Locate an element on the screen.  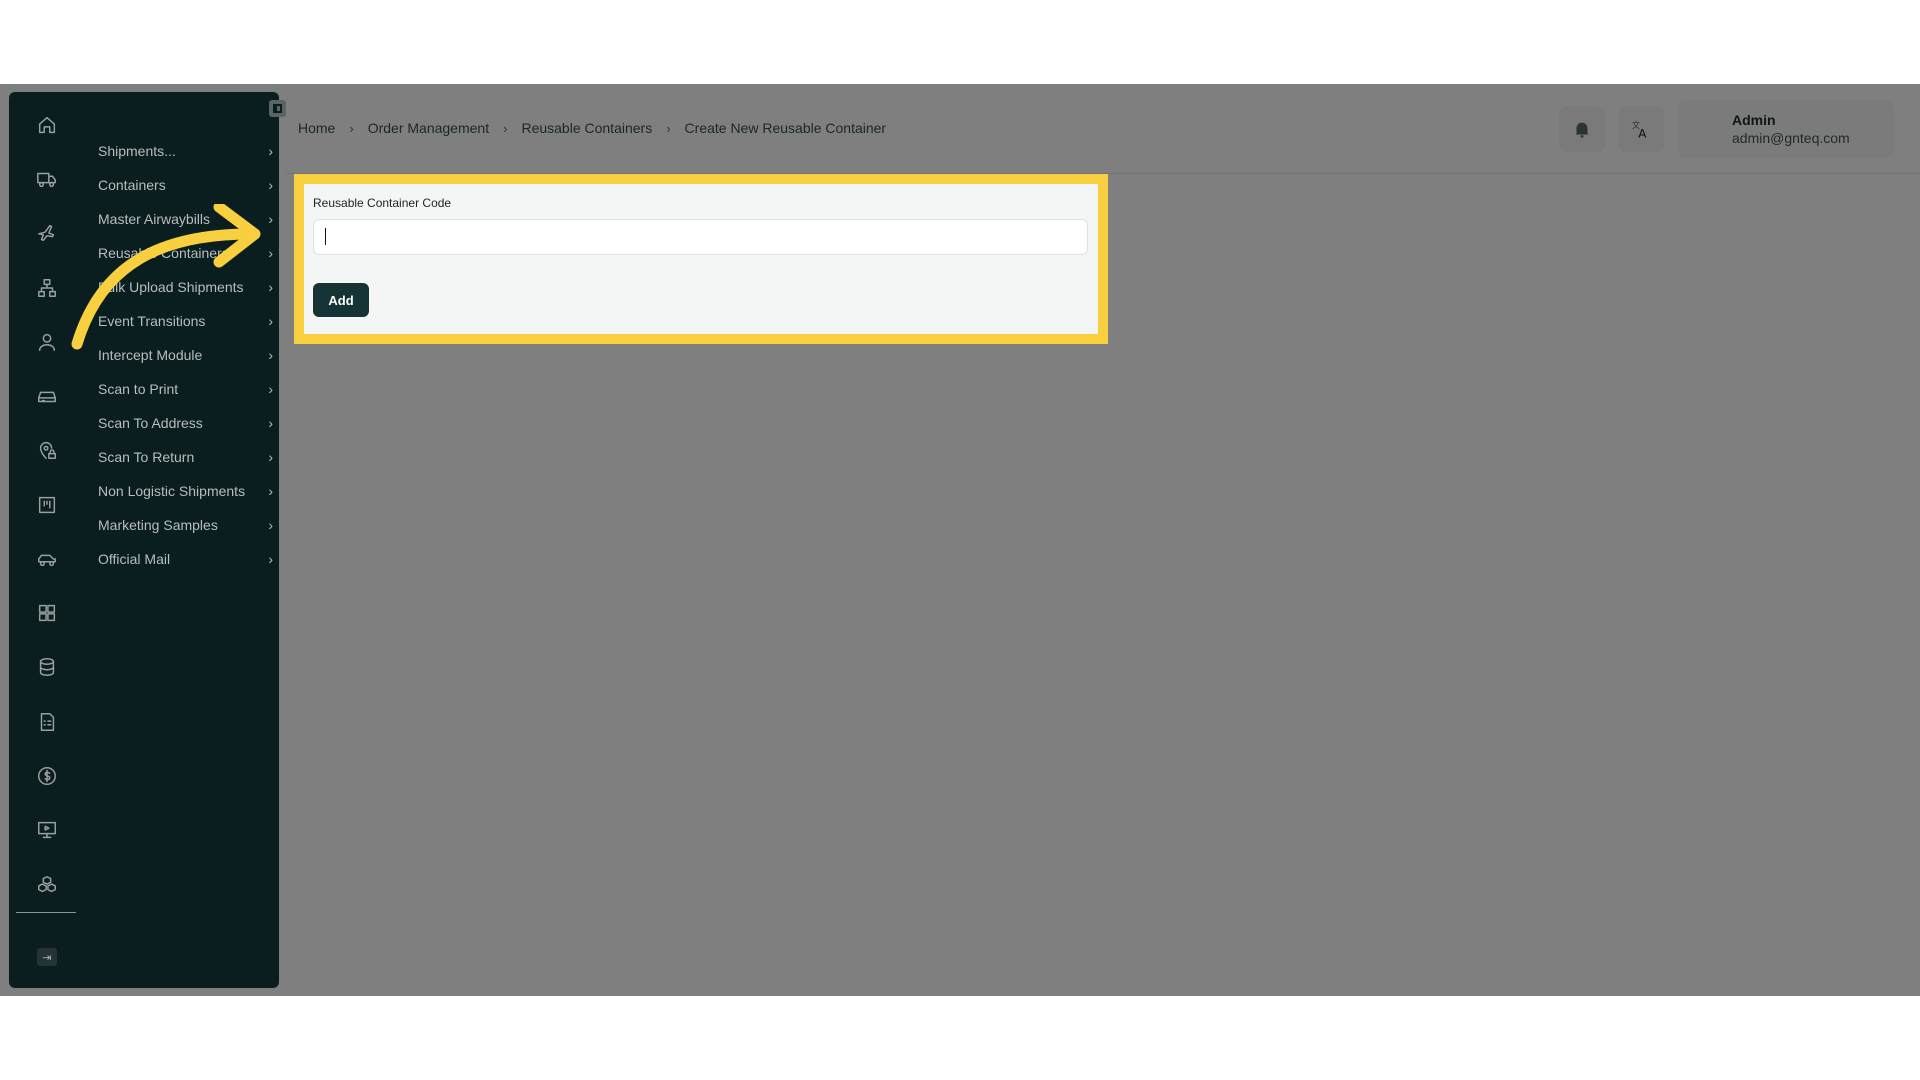
document-list-icon is located at coordinates (47, 722).